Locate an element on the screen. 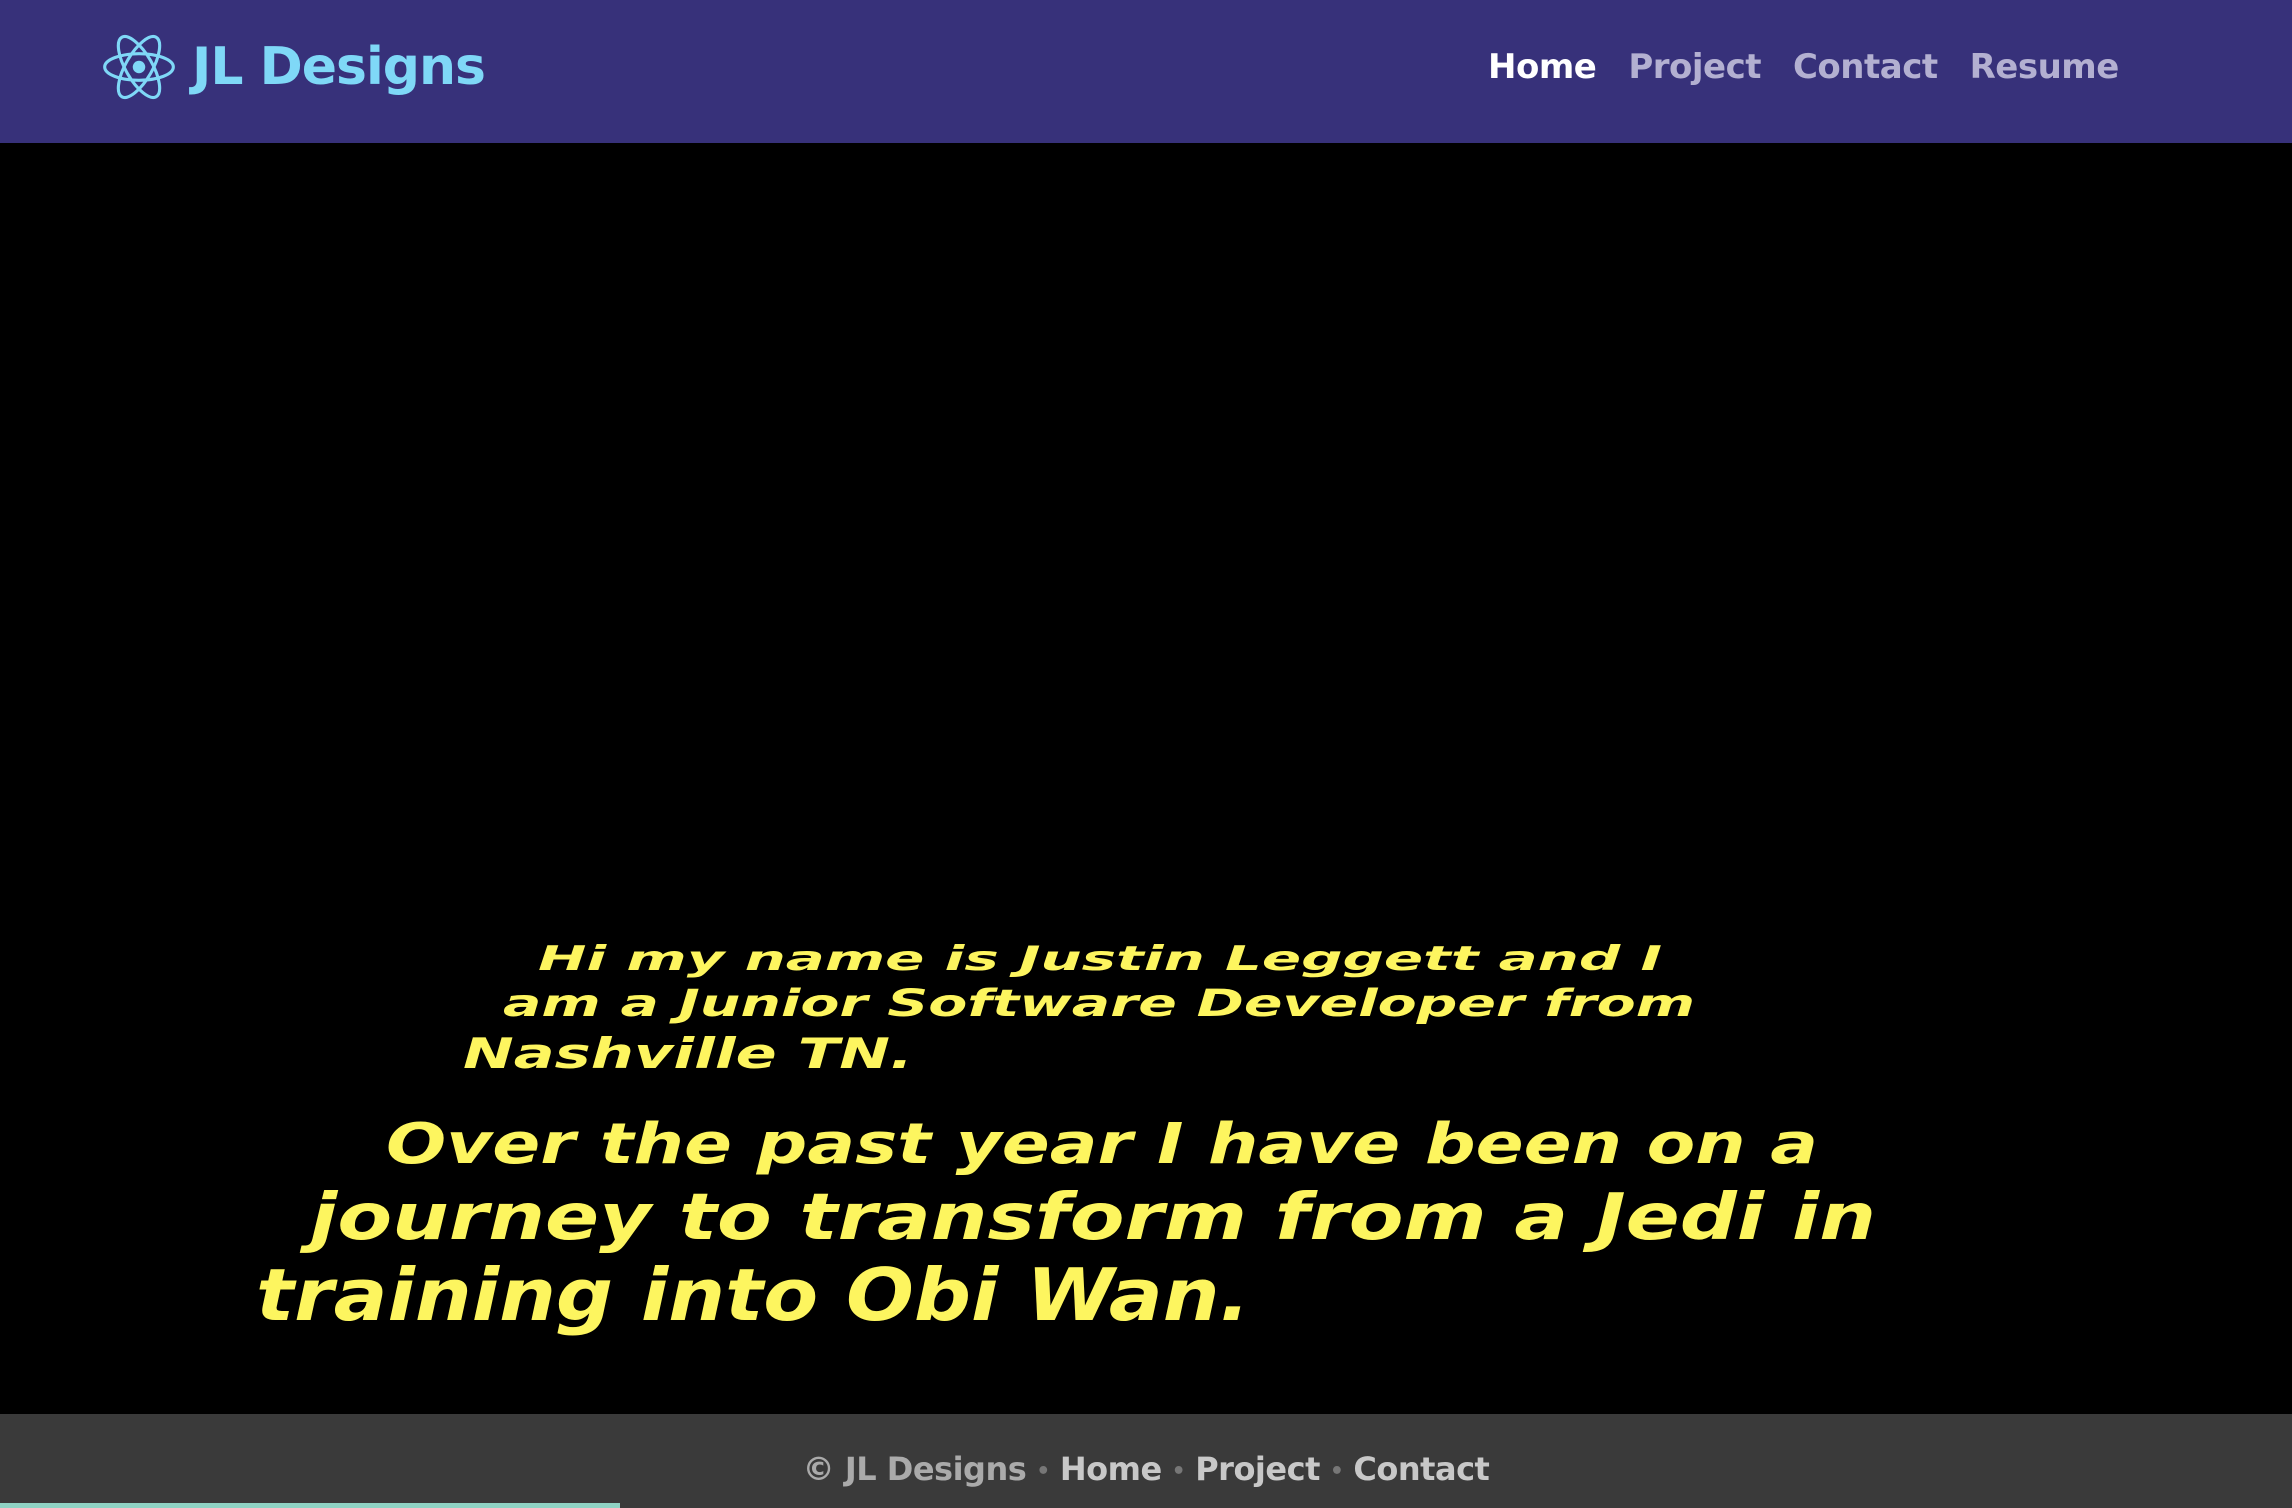 The height and width of the screenshot is (1508, 2292). nav-link-project: Project is located at coordinates (1694, 67).